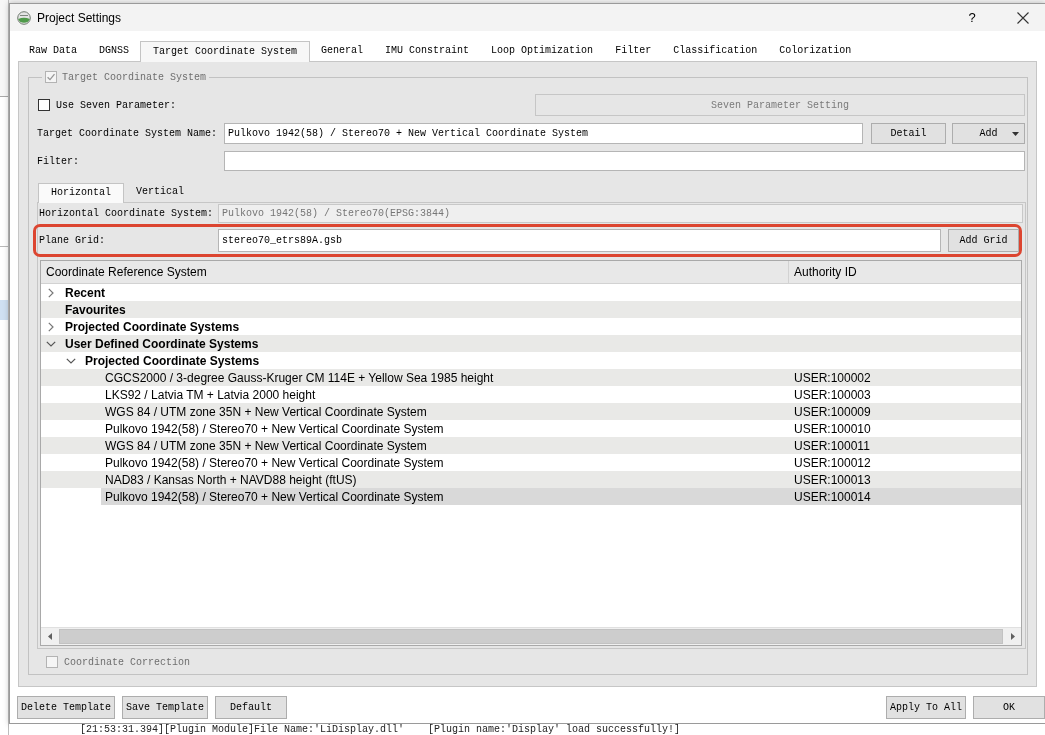  I want to click on group-title: Target Coordinate System, so click(134, 77).